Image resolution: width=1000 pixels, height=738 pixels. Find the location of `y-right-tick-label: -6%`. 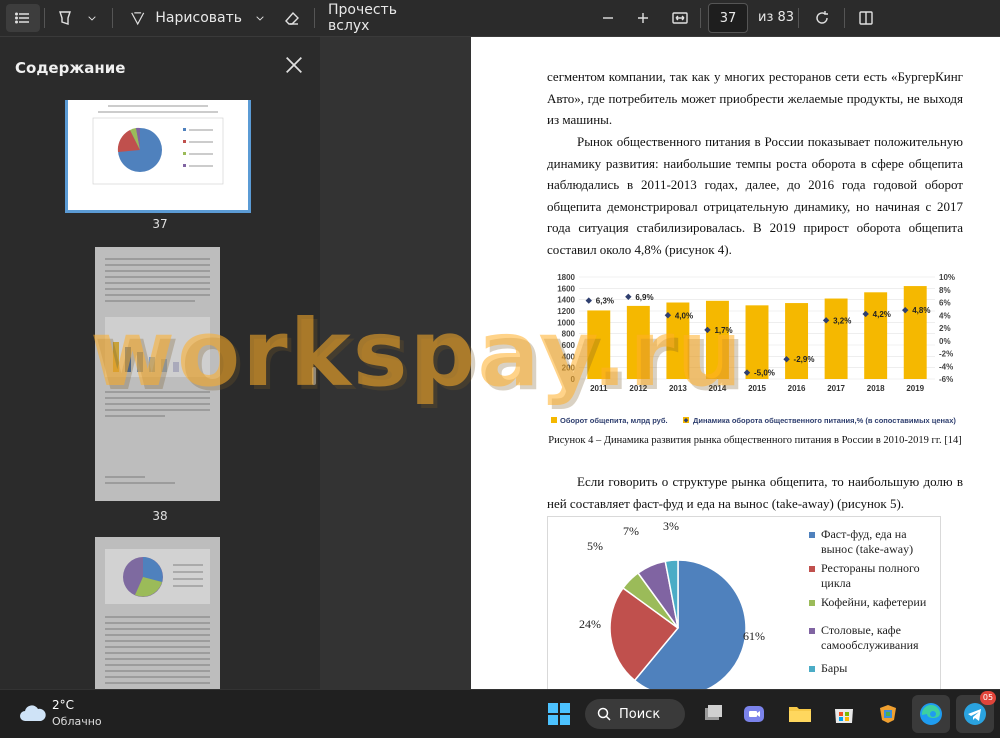

y-right-tick-label: -6% is located at coordinates (946, 379).